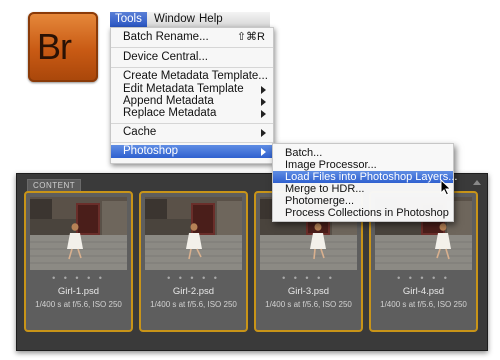  I want to click on thumbnail-filename: Girl-1.psd, so click(78, 291).